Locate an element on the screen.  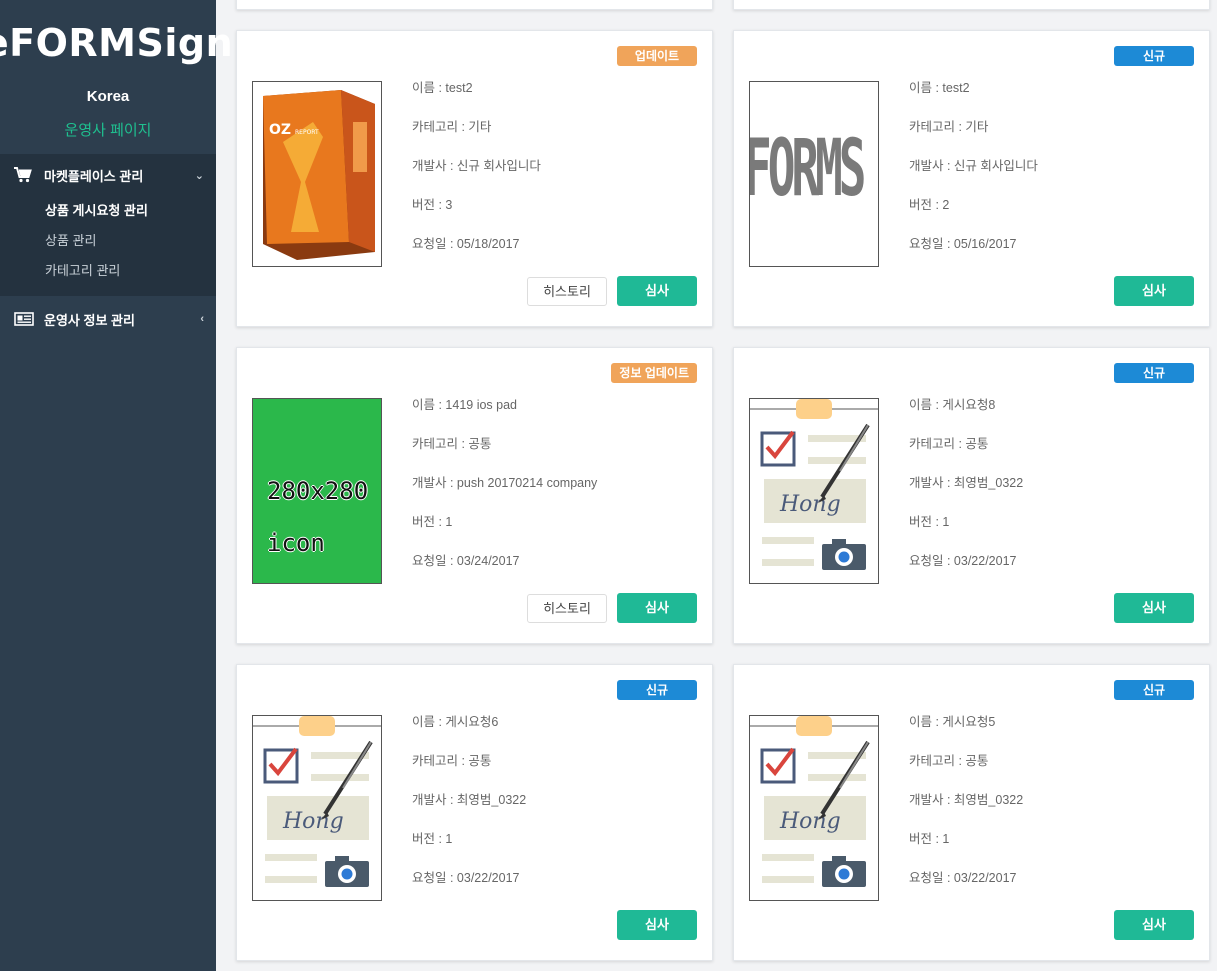
logo: eFORMSign is located at coordinates (116, 40).